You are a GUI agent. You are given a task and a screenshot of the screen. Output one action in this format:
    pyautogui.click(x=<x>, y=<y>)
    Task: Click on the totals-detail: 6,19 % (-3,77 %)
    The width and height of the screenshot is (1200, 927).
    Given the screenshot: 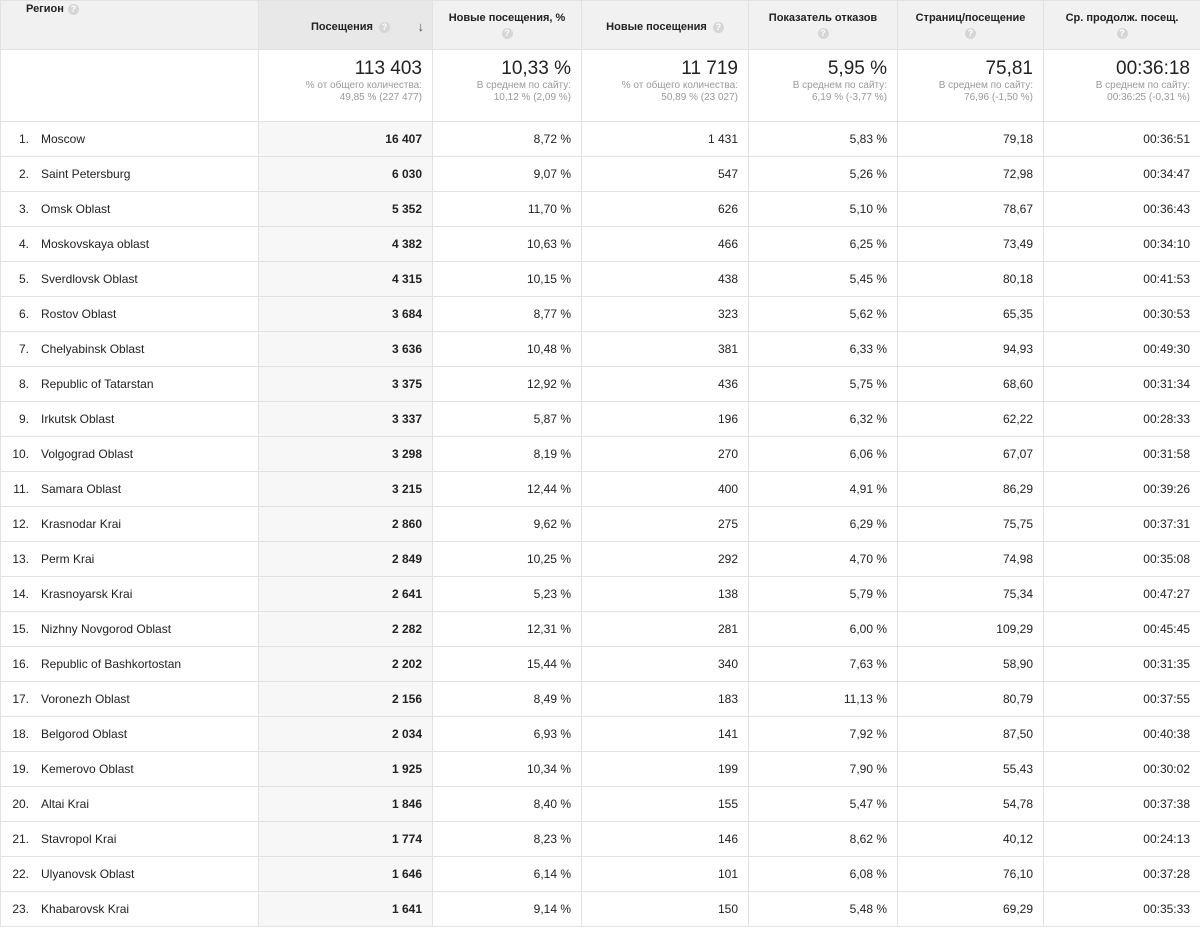 What is the action you would take?
    pyautogui.click(x=818, y=98)
    